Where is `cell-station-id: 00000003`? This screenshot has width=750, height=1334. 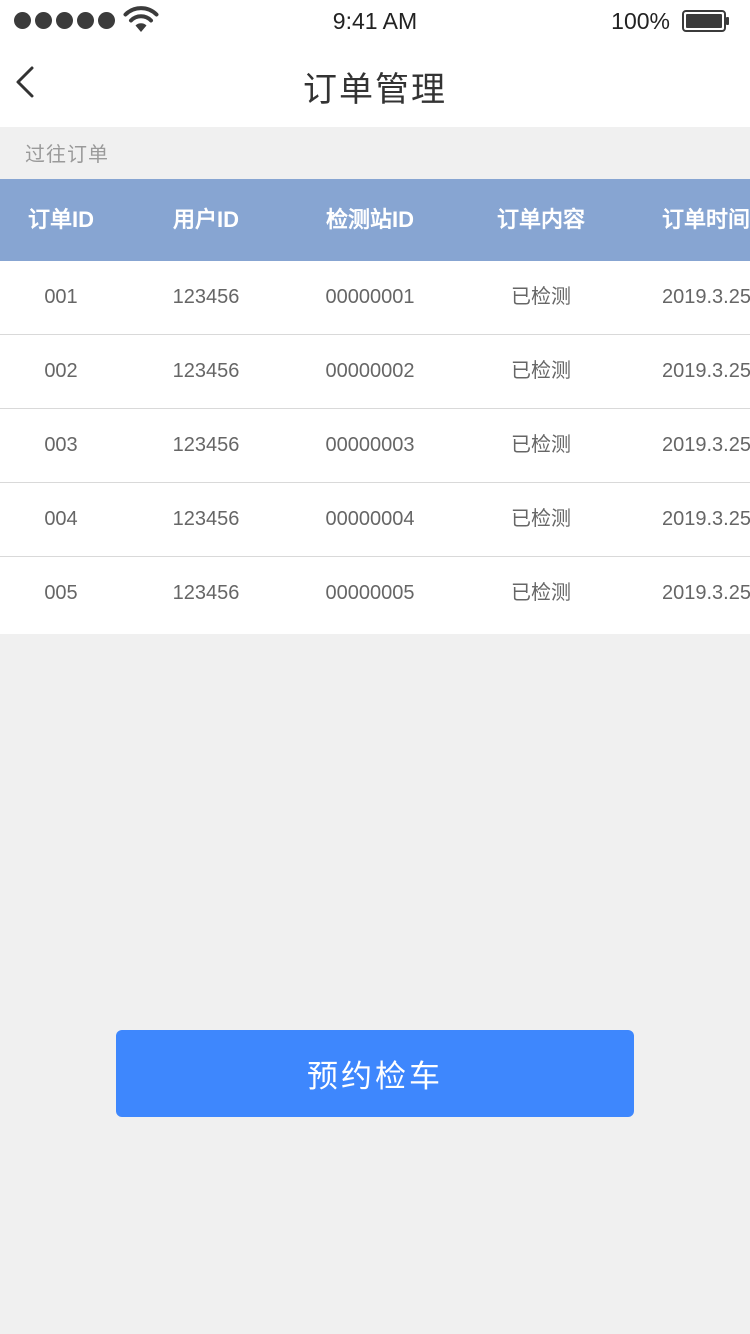 cell-station-id: 00000003 is located at coordinates (370, 445).